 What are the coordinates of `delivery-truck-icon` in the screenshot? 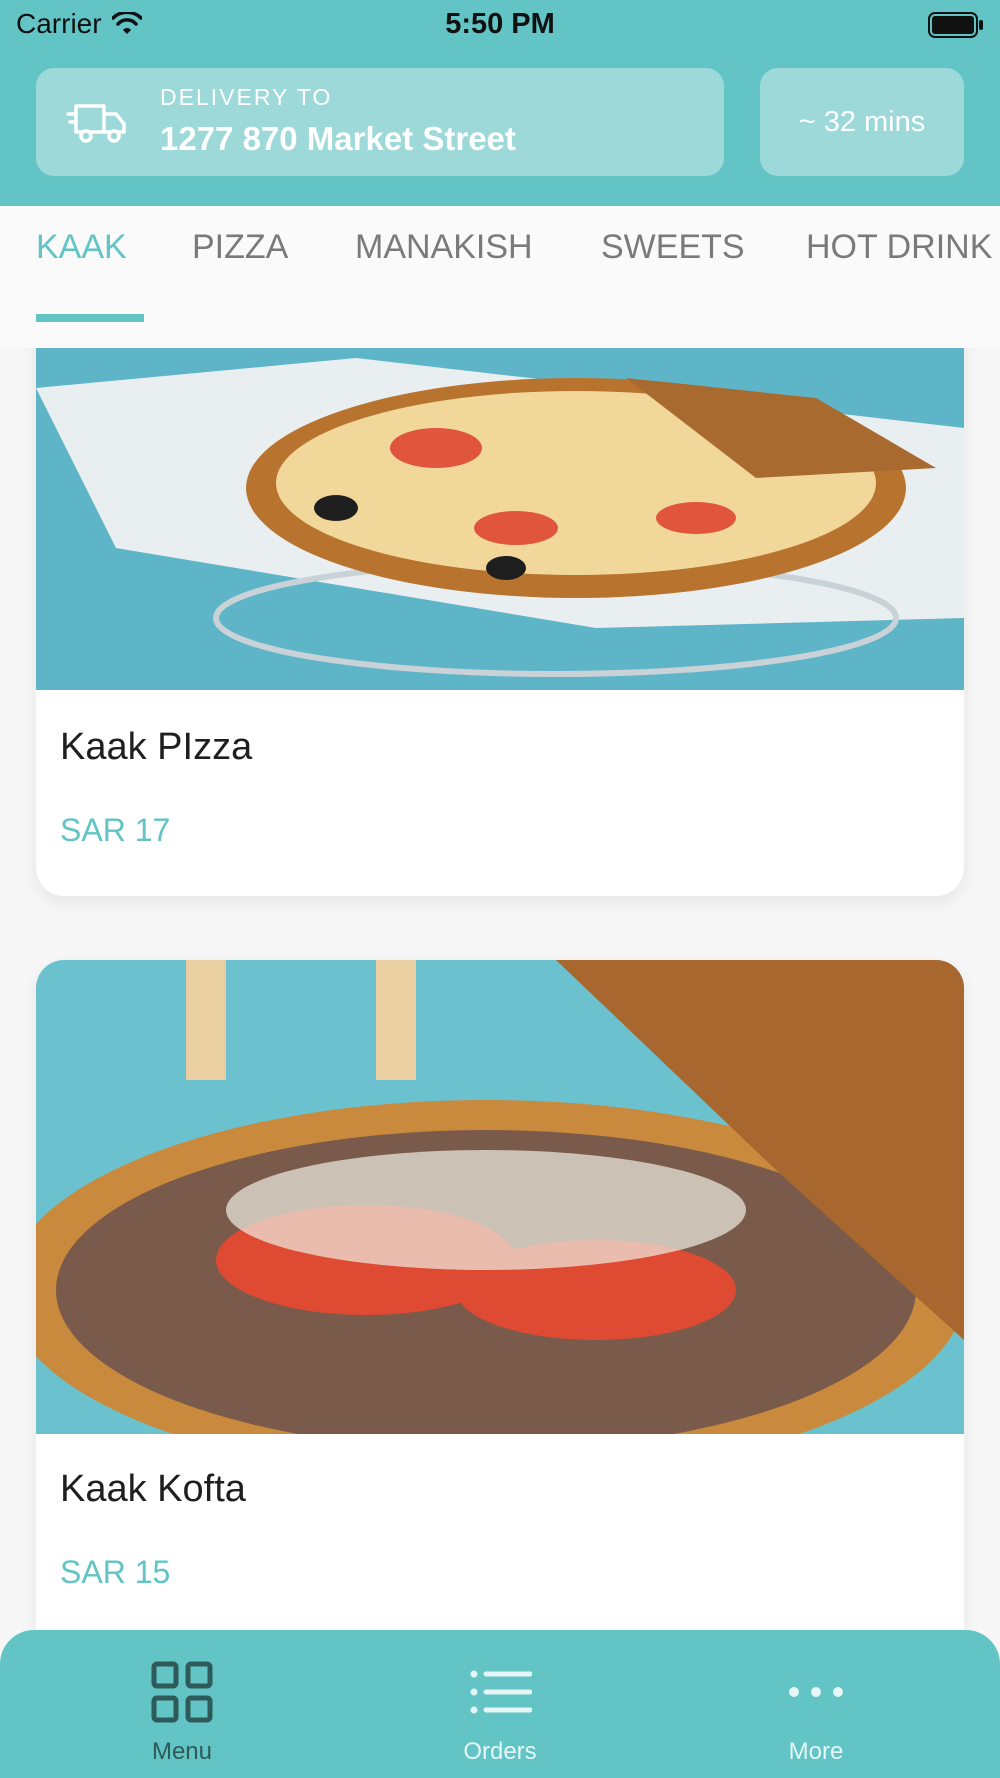 It's located at (96, 123).